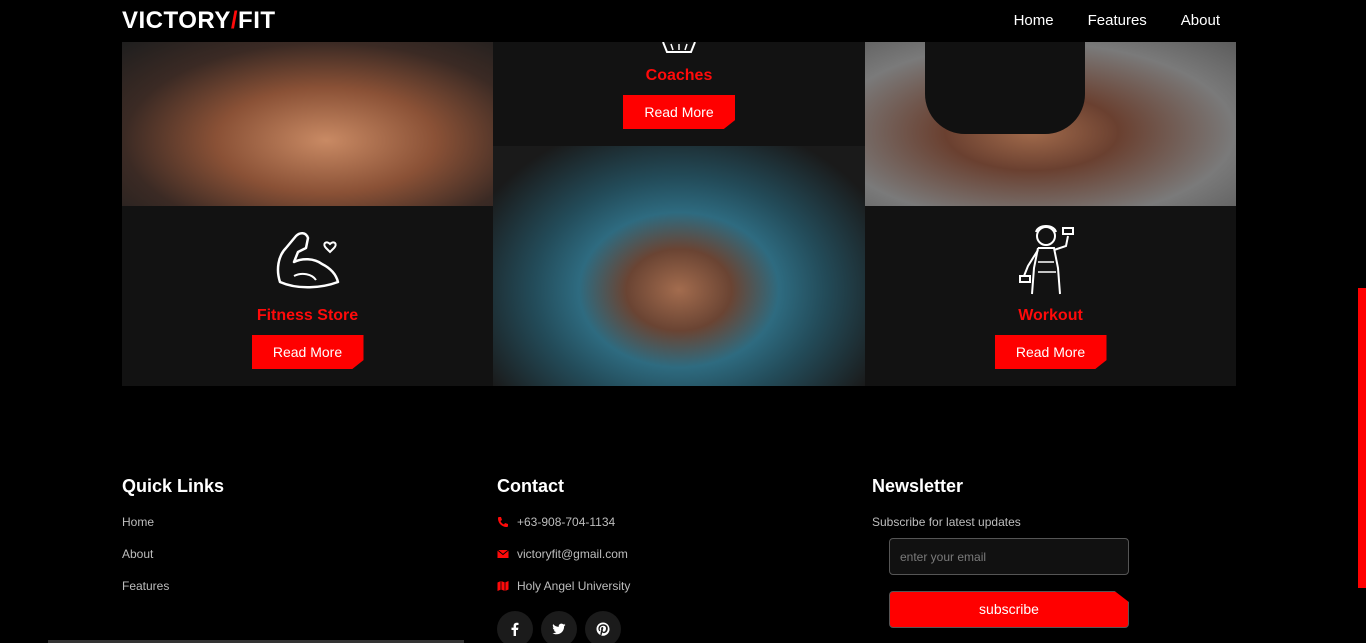 This screenshot has height=643, width=1366. Describe the element at coordinates (559, 627) in the screenshot. I see `twitter-icon` at that location.